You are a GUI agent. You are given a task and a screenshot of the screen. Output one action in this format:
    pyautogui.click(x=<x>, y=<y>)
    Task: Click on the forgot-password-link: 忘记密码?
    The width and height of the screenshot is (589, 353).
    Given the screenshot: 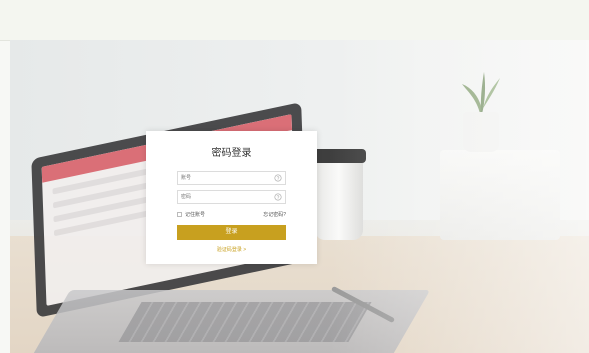 What is the action you would take?
    pyautogui.click(x=274, y=214)
    